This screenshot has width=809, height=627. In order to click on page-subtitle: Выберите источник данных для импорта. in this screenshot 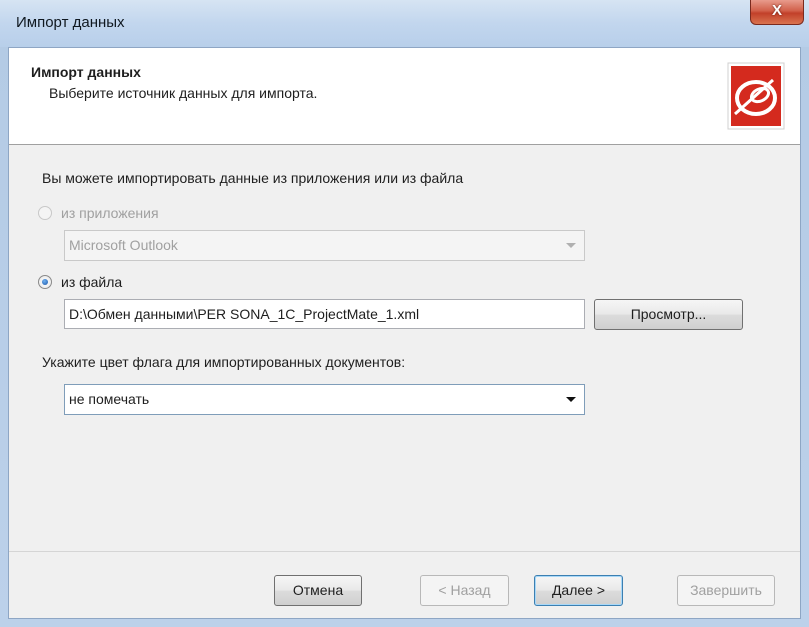, I will do `click(183, 93)`.